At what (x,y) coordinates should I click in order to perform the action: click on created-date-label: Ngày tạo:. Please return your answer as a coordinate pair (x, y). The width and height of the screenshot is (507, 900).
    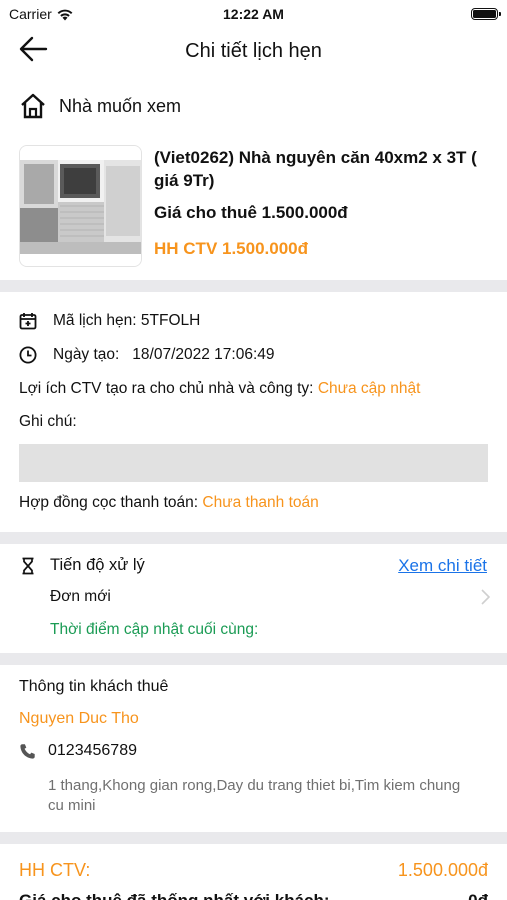
    Looking at the image, I should click on (86, 354).